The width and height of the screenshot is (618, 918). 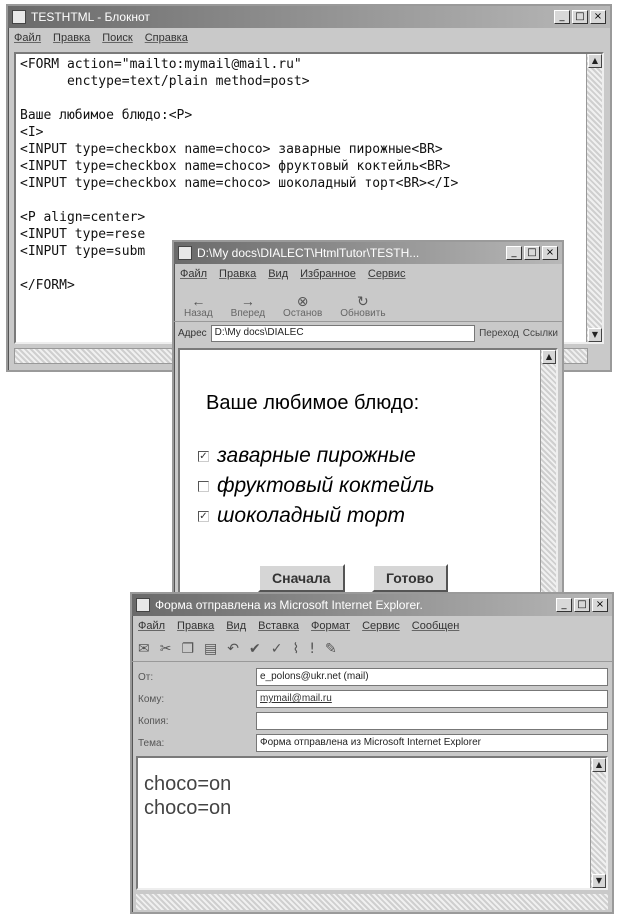 What do you see at coordinates (331, 649) in the screenshot?
I see `sign-icon: ✎` at bounding box center [331, 649].